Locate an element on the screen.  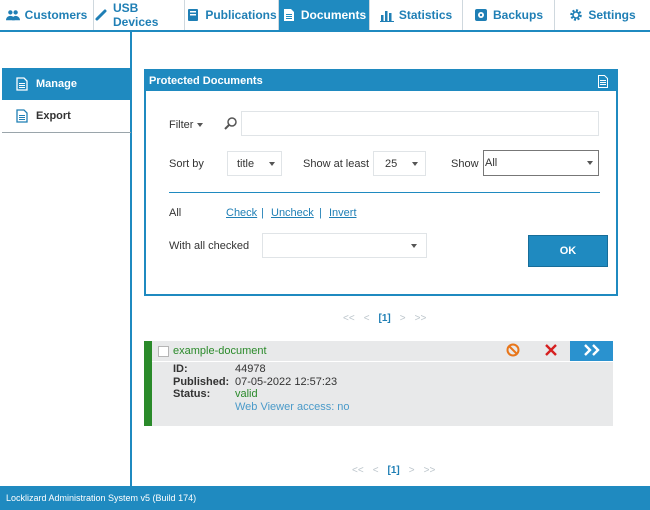
usb-icon is located at coordinates (101, 15).